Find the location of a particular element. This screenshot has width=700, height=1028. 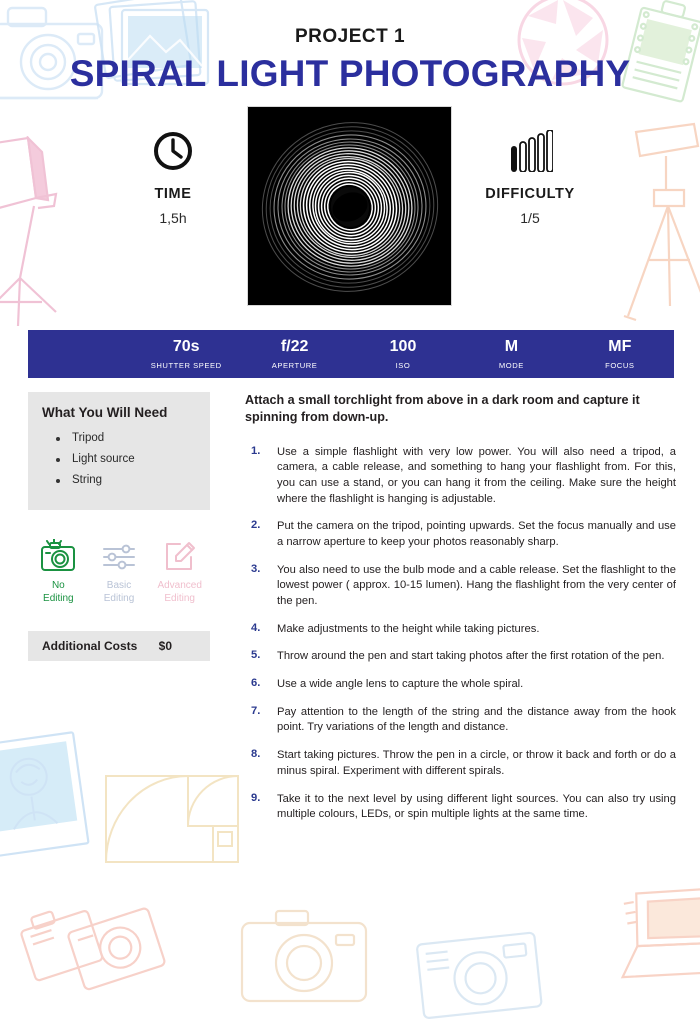

camera-icon is located at coordinates (58, 556).